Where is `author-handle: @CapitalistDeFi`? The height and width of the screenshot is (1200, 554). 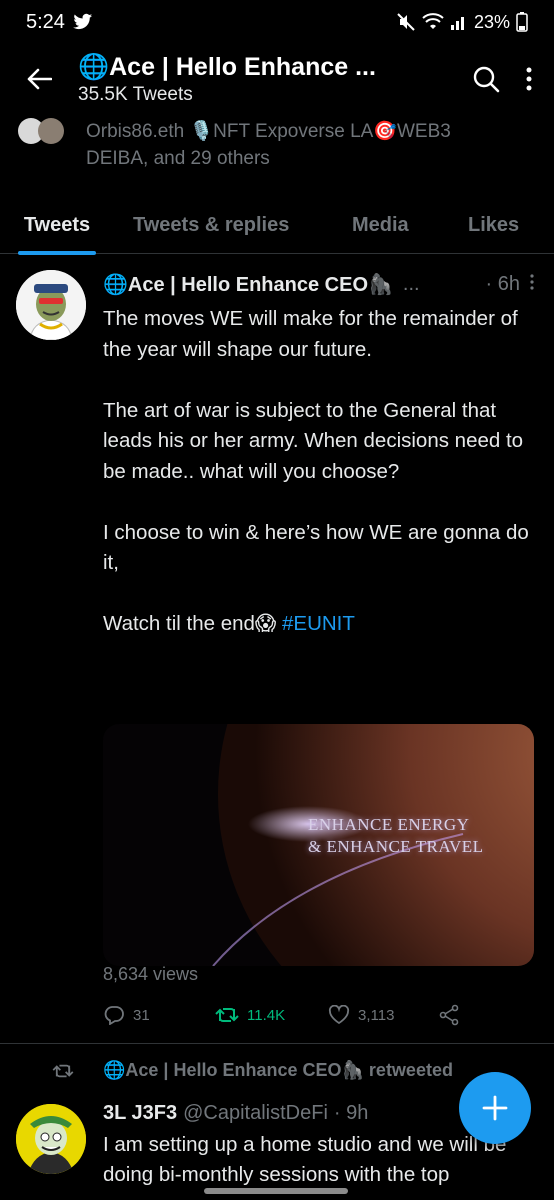 author-handle: @CapitalistDeFi is located at coordinates (255, 1113).